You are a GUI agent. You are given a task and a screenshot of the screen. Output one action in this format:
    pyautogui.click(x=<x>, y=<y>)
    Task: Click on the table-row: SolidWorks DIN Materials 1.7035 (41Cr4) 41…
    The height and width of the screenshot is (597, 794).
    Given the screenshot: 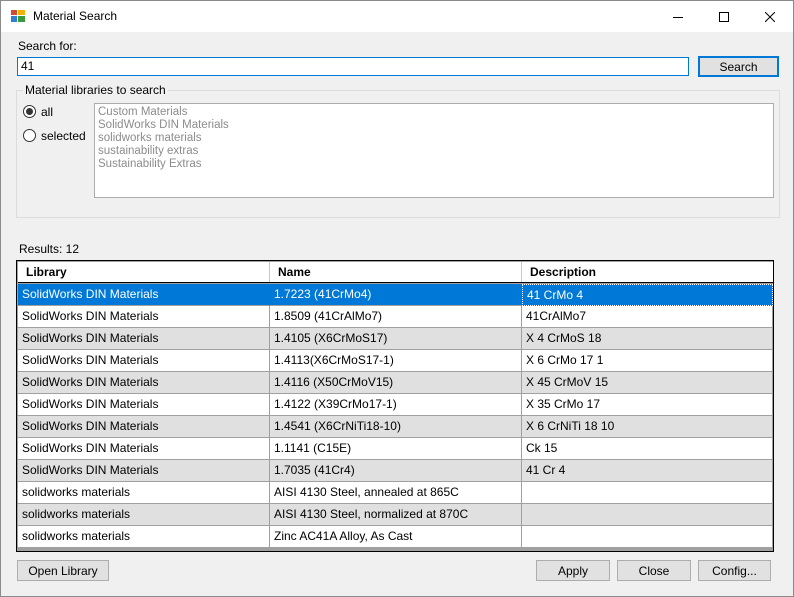 What is the action you would take?
    pyautogui.click(x=395, y=471)
    